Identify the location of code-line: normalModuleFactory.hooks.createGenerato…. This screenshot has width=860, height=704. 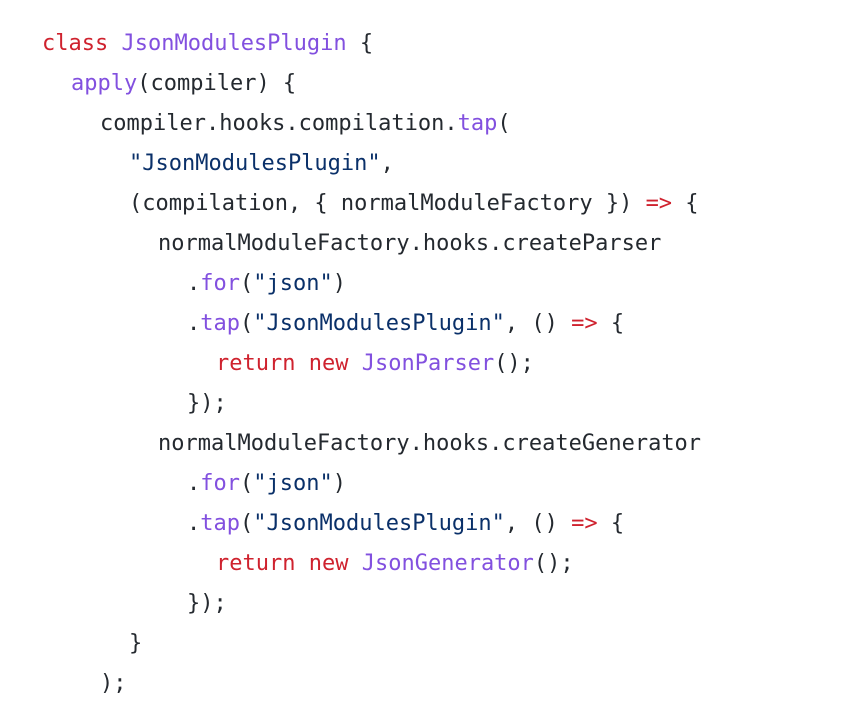
(442, 444).